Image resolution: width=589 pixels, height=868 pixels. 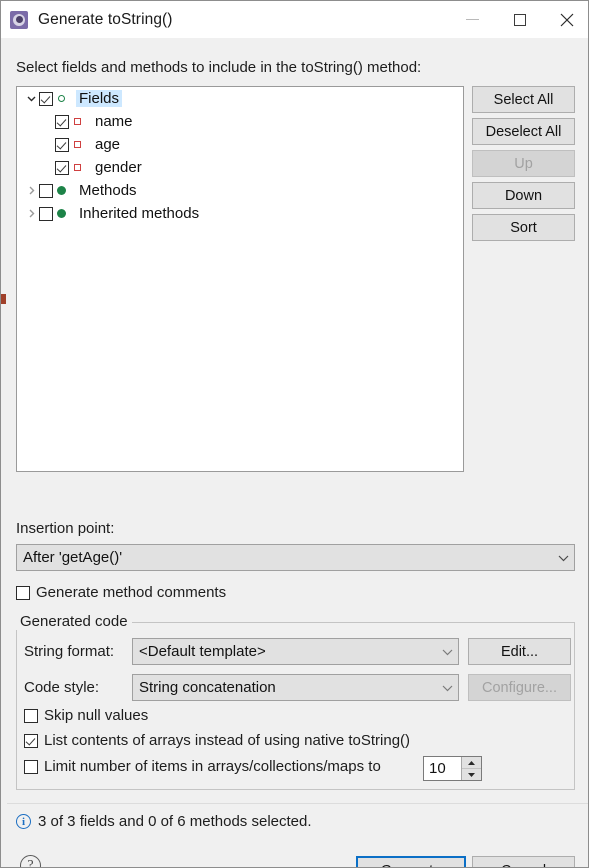 I want to click on info-icon: i, so click(x=23, y=821).